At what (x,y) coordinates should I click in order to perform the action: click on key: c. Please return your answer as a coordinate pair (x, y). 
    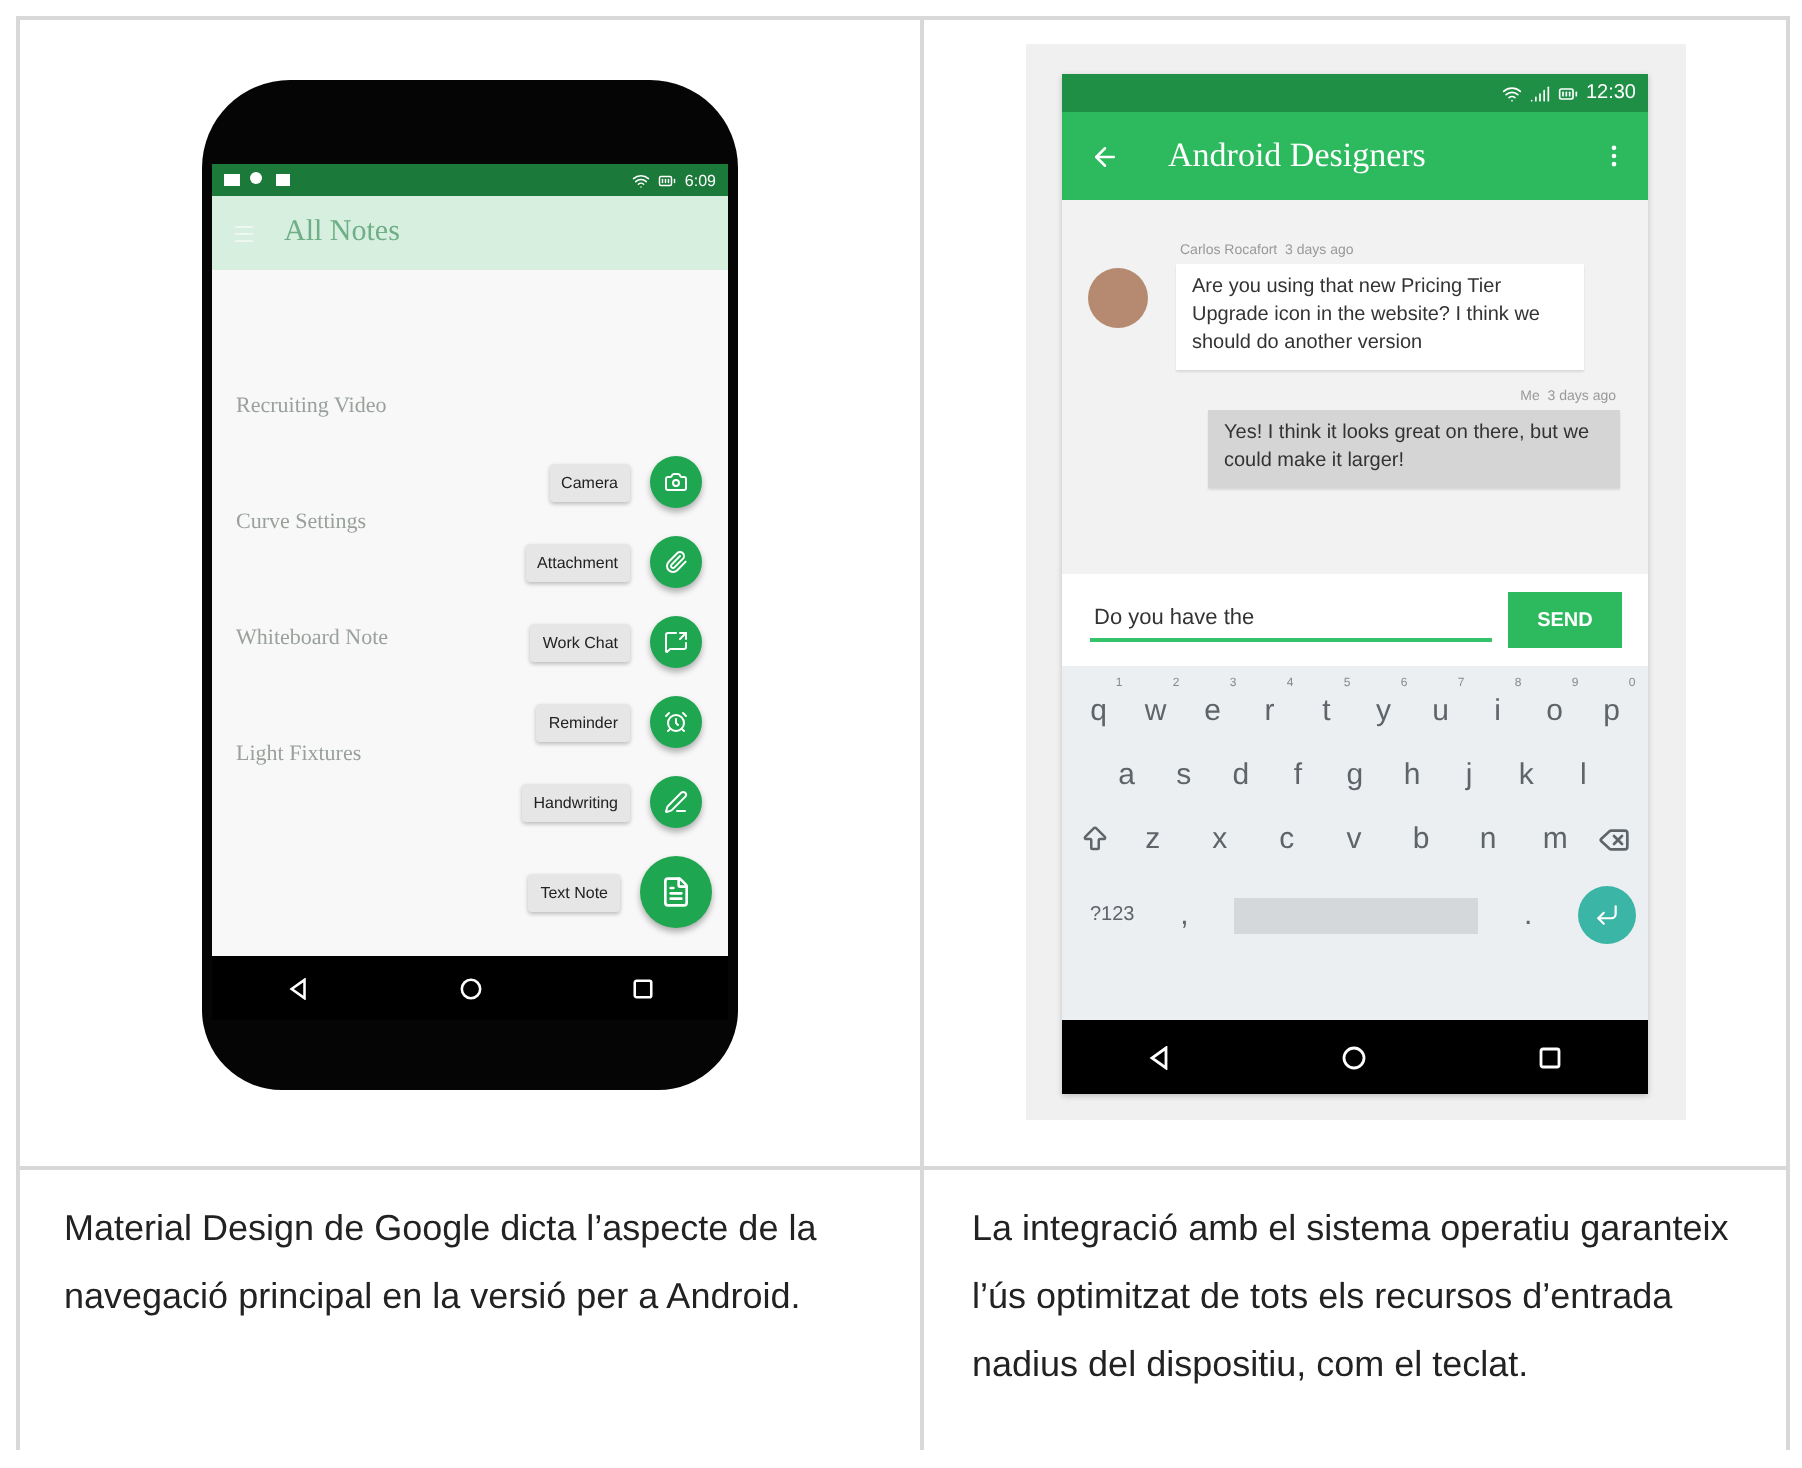
    Looking at the image, I should click on (1286, 839).